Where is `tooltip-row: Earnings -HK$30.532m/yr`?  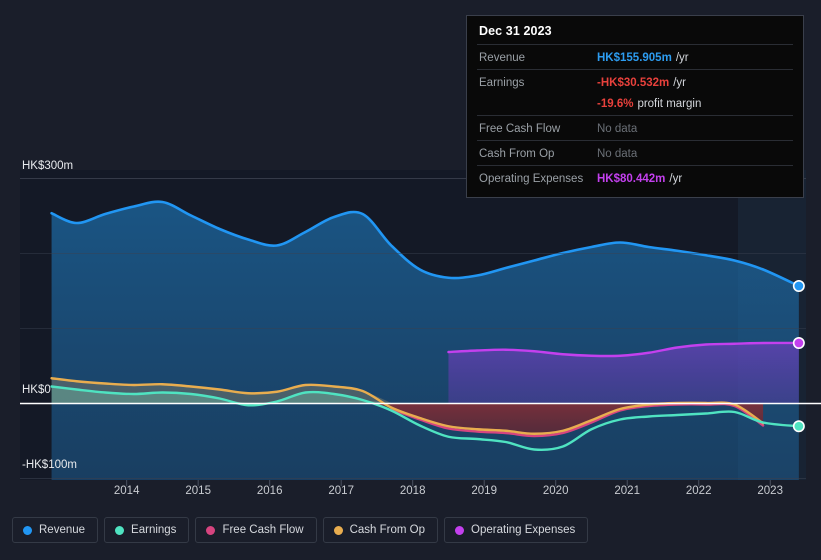 tooltip-row: Earnings -HK$30.532m/yr is located at coordinates (635, 81).